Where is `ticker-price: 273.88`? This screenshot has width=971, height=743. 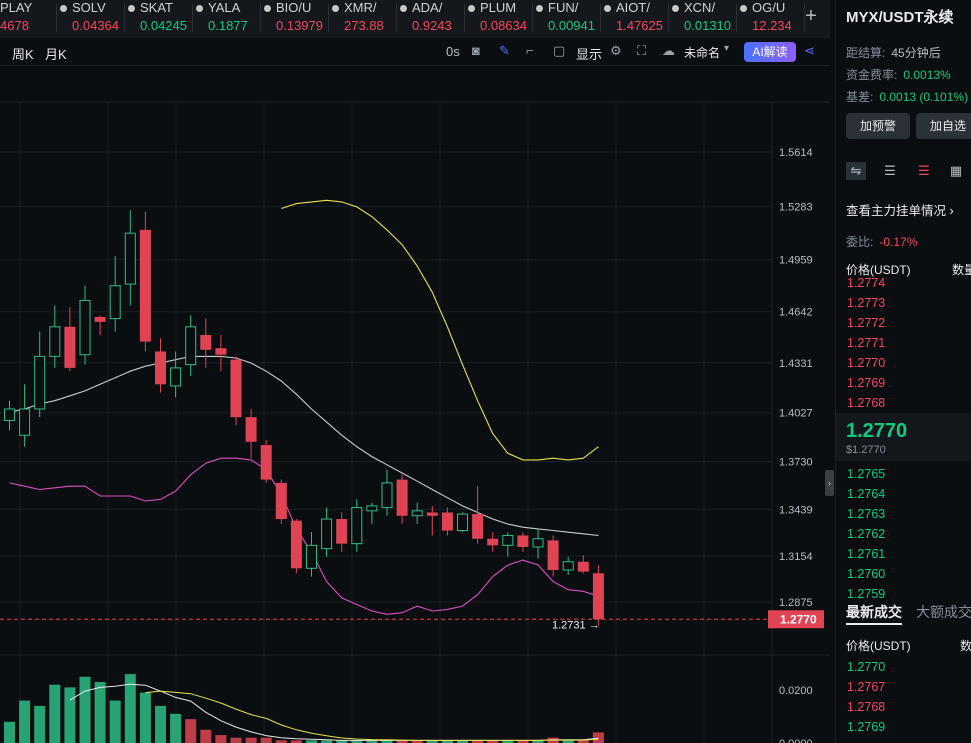 ticker-price: 273.88 is located at coordinates (364, 25).